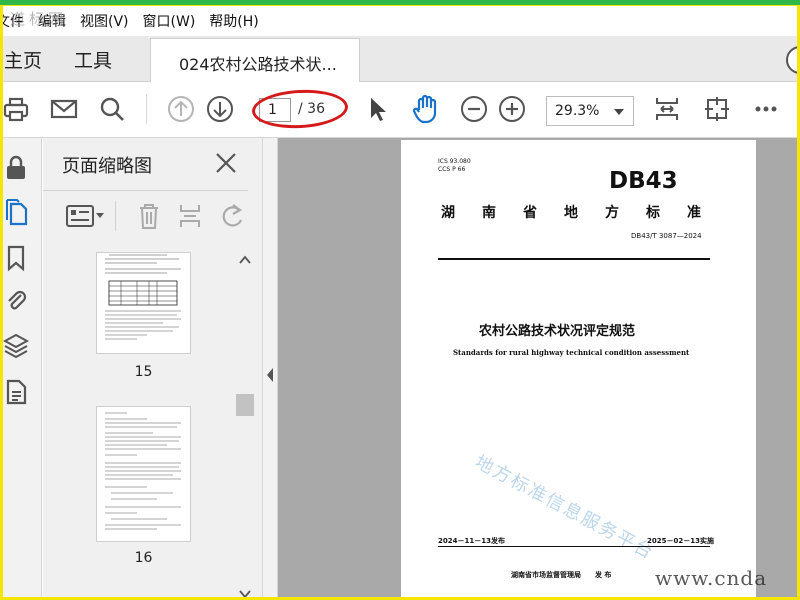 The width and height of the screenshot is (800, 600). I want to click on menu-help: 帮助(H), so click(233, 21).